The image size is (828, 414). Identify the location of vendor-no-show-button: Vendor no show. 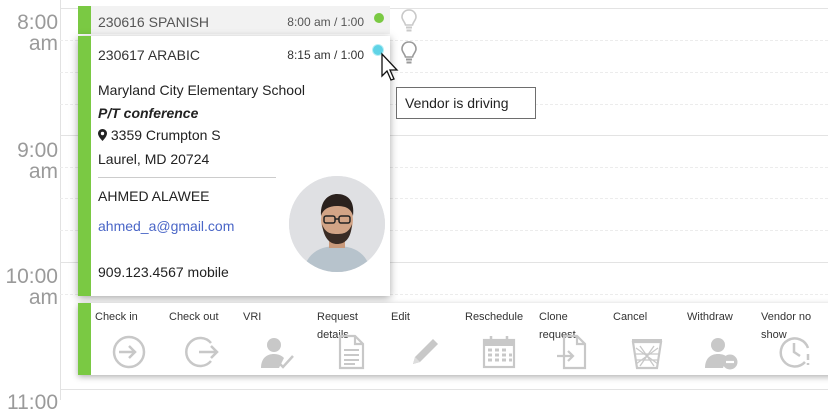
(792, 339).